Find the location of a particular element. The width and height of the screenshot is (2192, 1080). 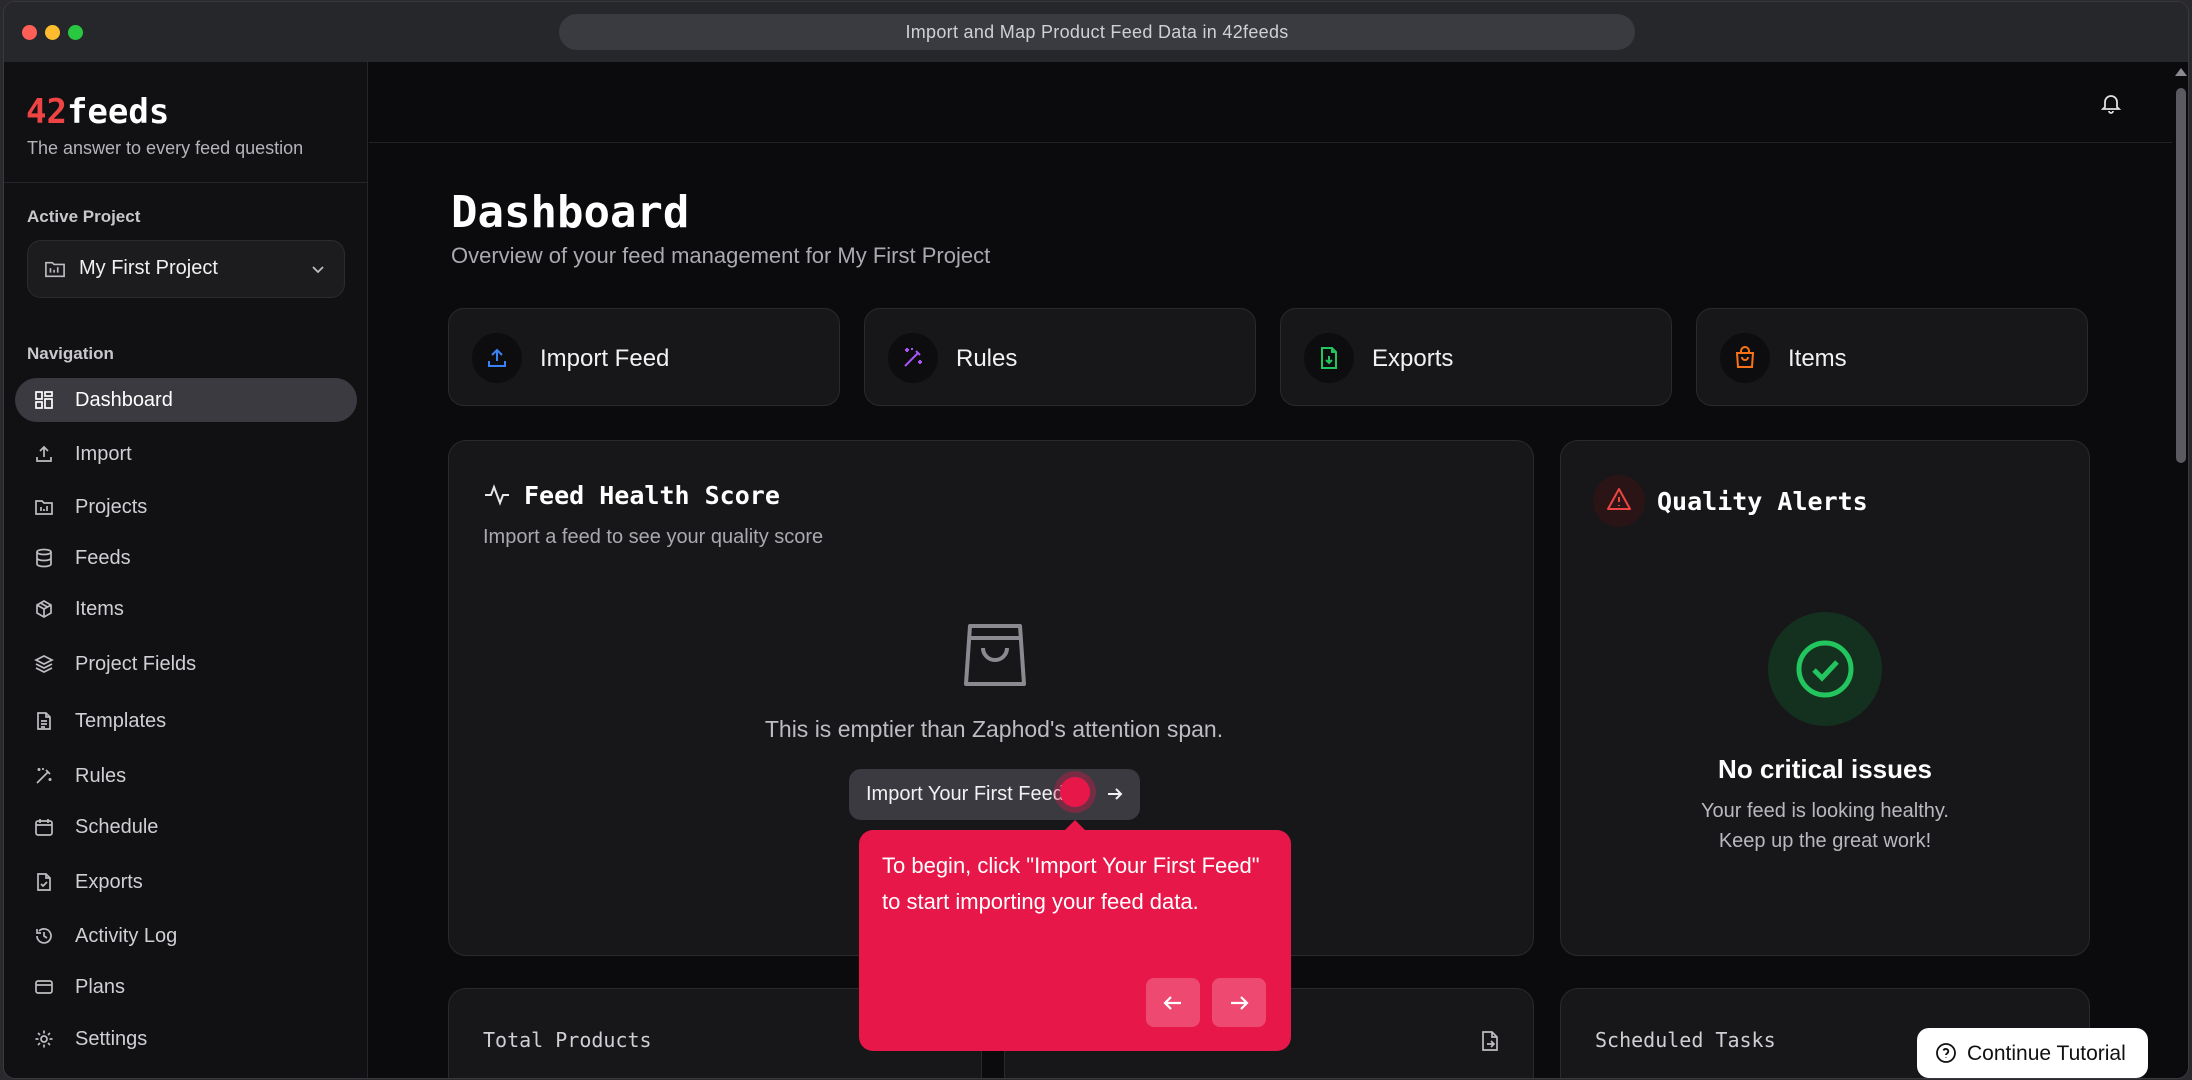

stat-title-total-products: Total Products is located at coordinates (567, 1040).